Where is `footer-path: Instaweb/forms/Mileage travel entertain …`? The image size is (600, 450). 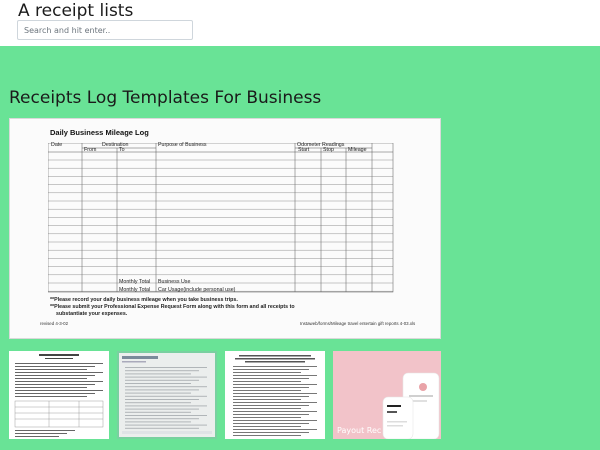
footer-path: Instaweb/forms/Mileage travel entertain … is located at coordinates (358, 323).